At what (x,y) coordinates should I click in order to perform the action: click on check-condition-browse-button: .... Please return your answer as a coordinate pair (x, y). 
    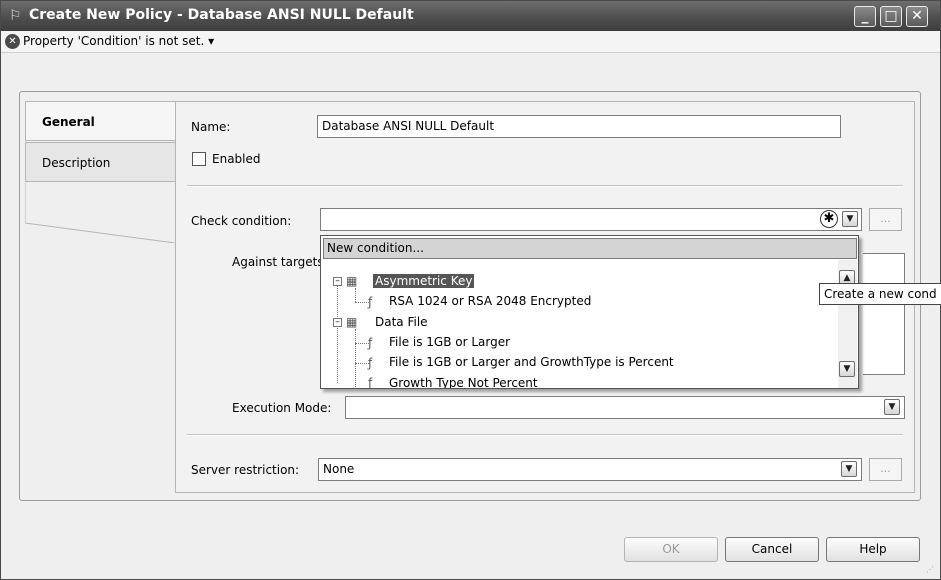
    Looking at the image, I should click on (885, 219).